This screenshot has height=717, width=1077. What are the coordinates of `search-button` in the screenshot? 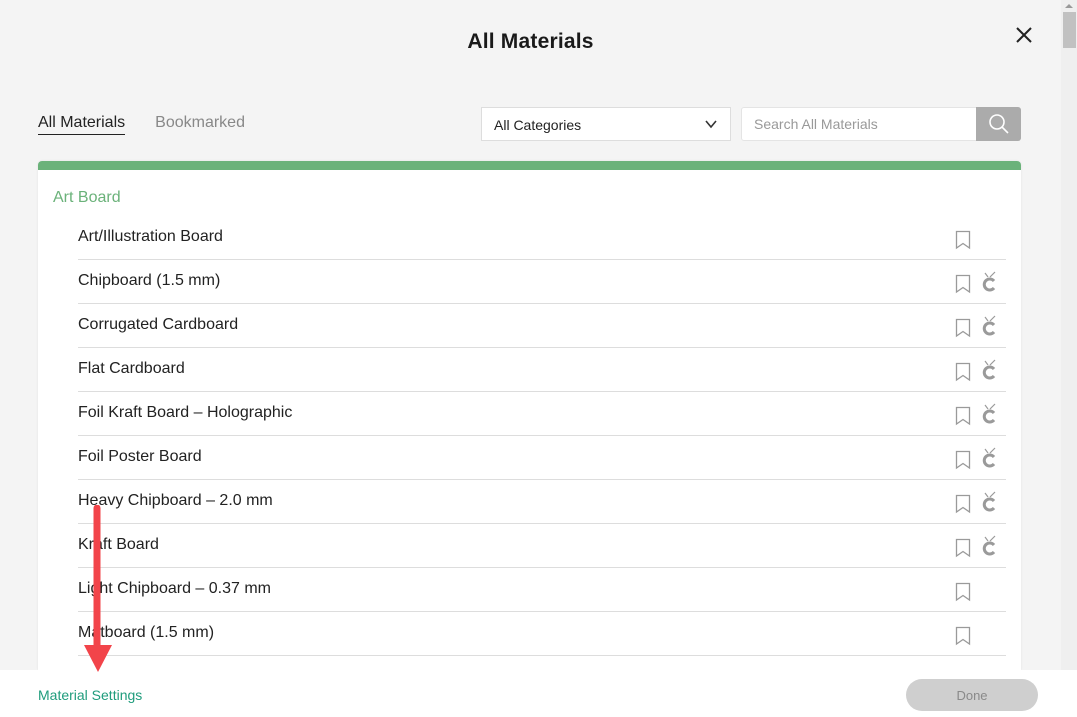 It's located at (998, 124).